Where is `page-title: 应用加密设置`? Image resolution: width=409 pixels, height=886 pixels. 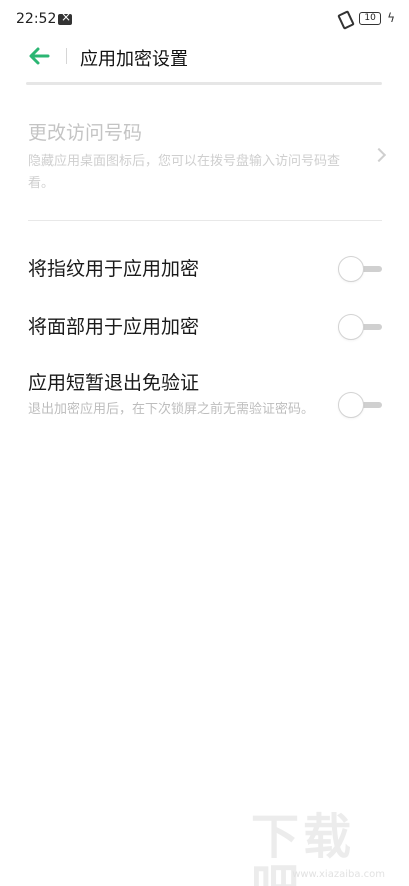
page-title: 应用加密设置 is located at coordinates (134, 59).